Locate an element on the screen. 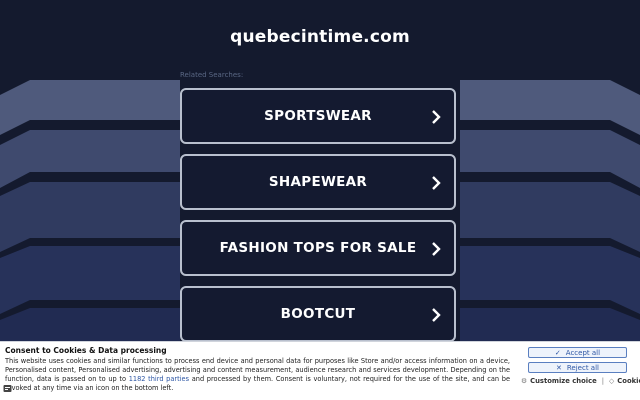  cookies-link: Cookies is located at coordinates (628, 381).